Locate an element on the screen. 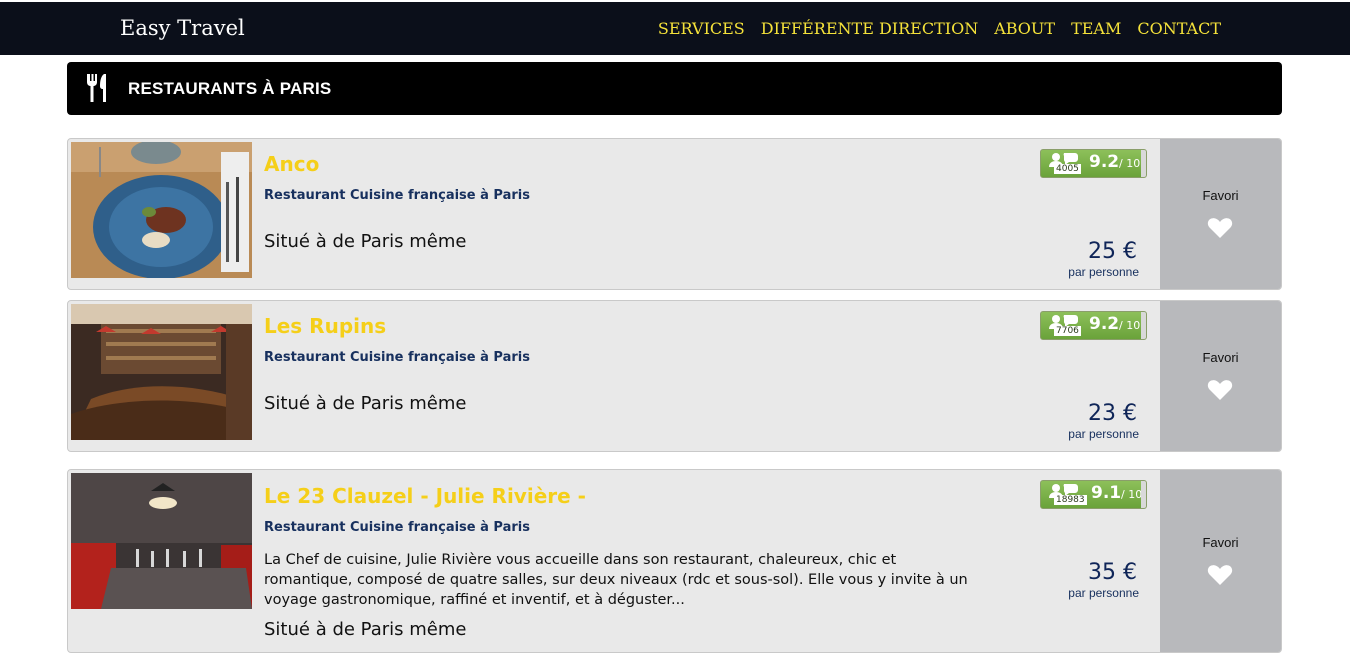 The height and width of the screenshot is (661, 1350). brand-logo: Easy Travel is located at coordinates (182, 28).